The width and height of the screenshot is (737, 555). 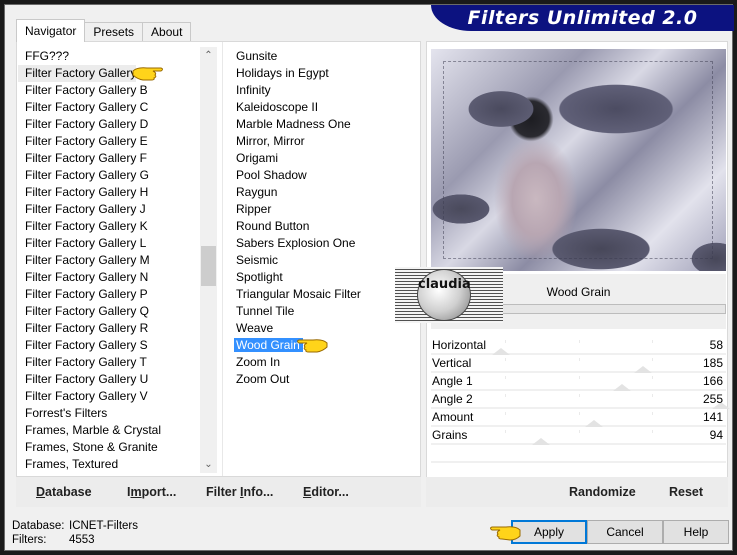 What do you see at coordinates (268, 345) in the screenshot?
I see `filter-item-label: Wood Grain` at bounding box center [268, 345].